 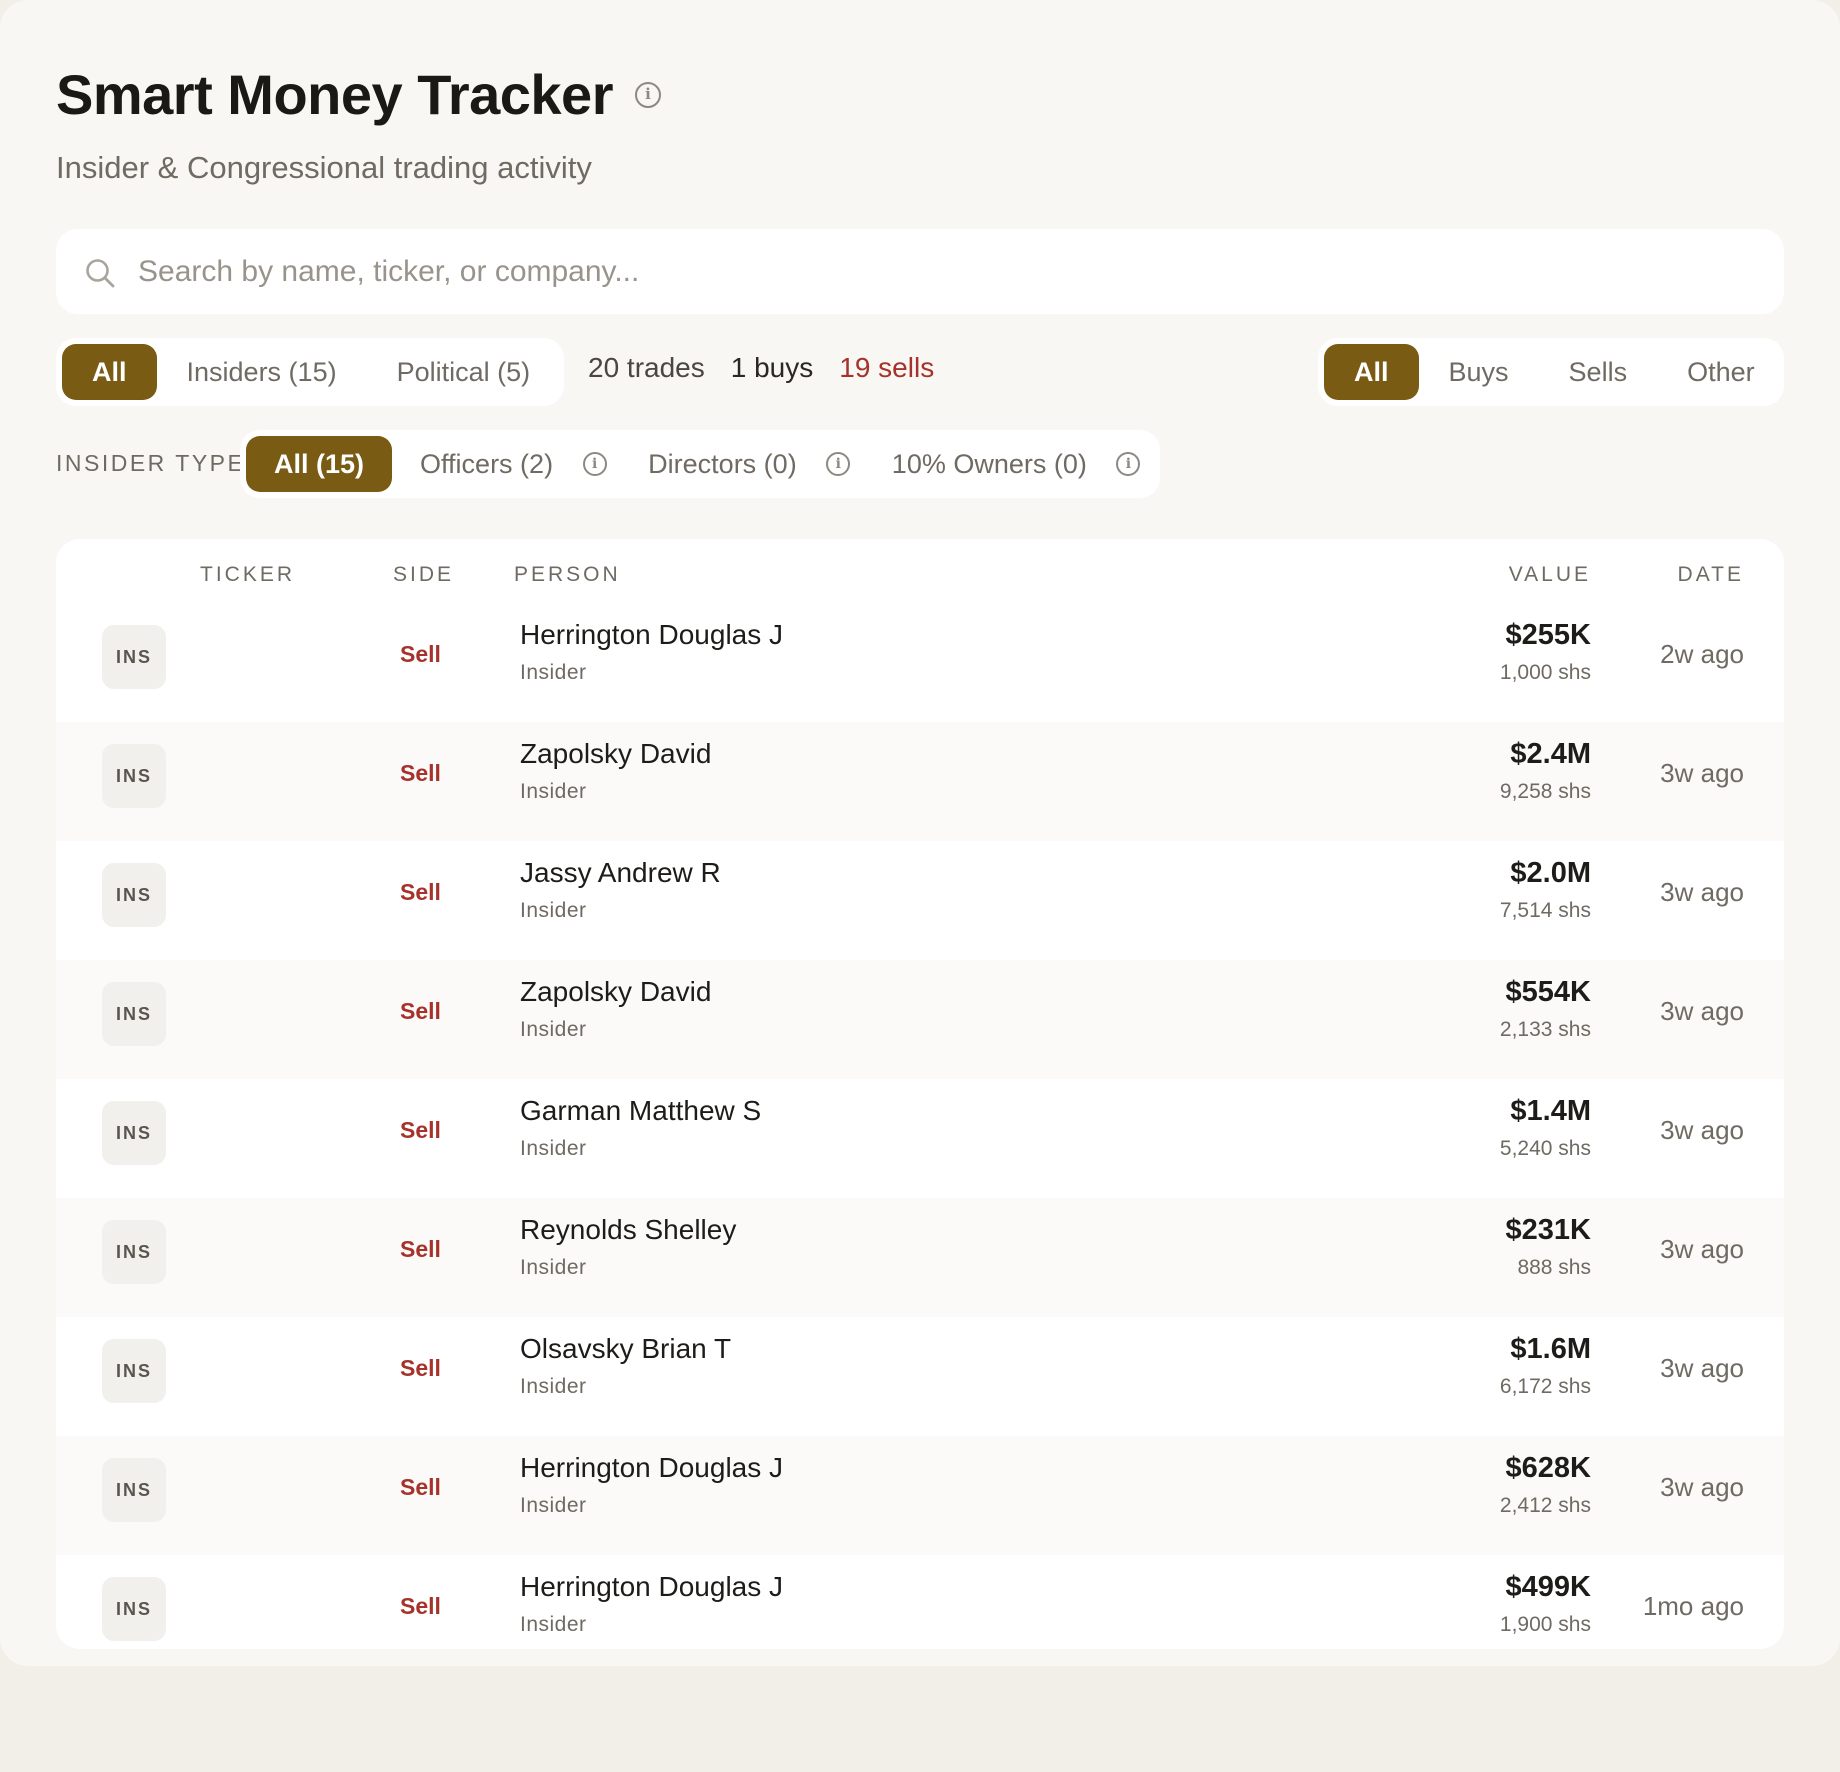 What do you see at coordinates (100, 273) in the screenshot?
I see `search-icon` at bounding box center [100, 273].